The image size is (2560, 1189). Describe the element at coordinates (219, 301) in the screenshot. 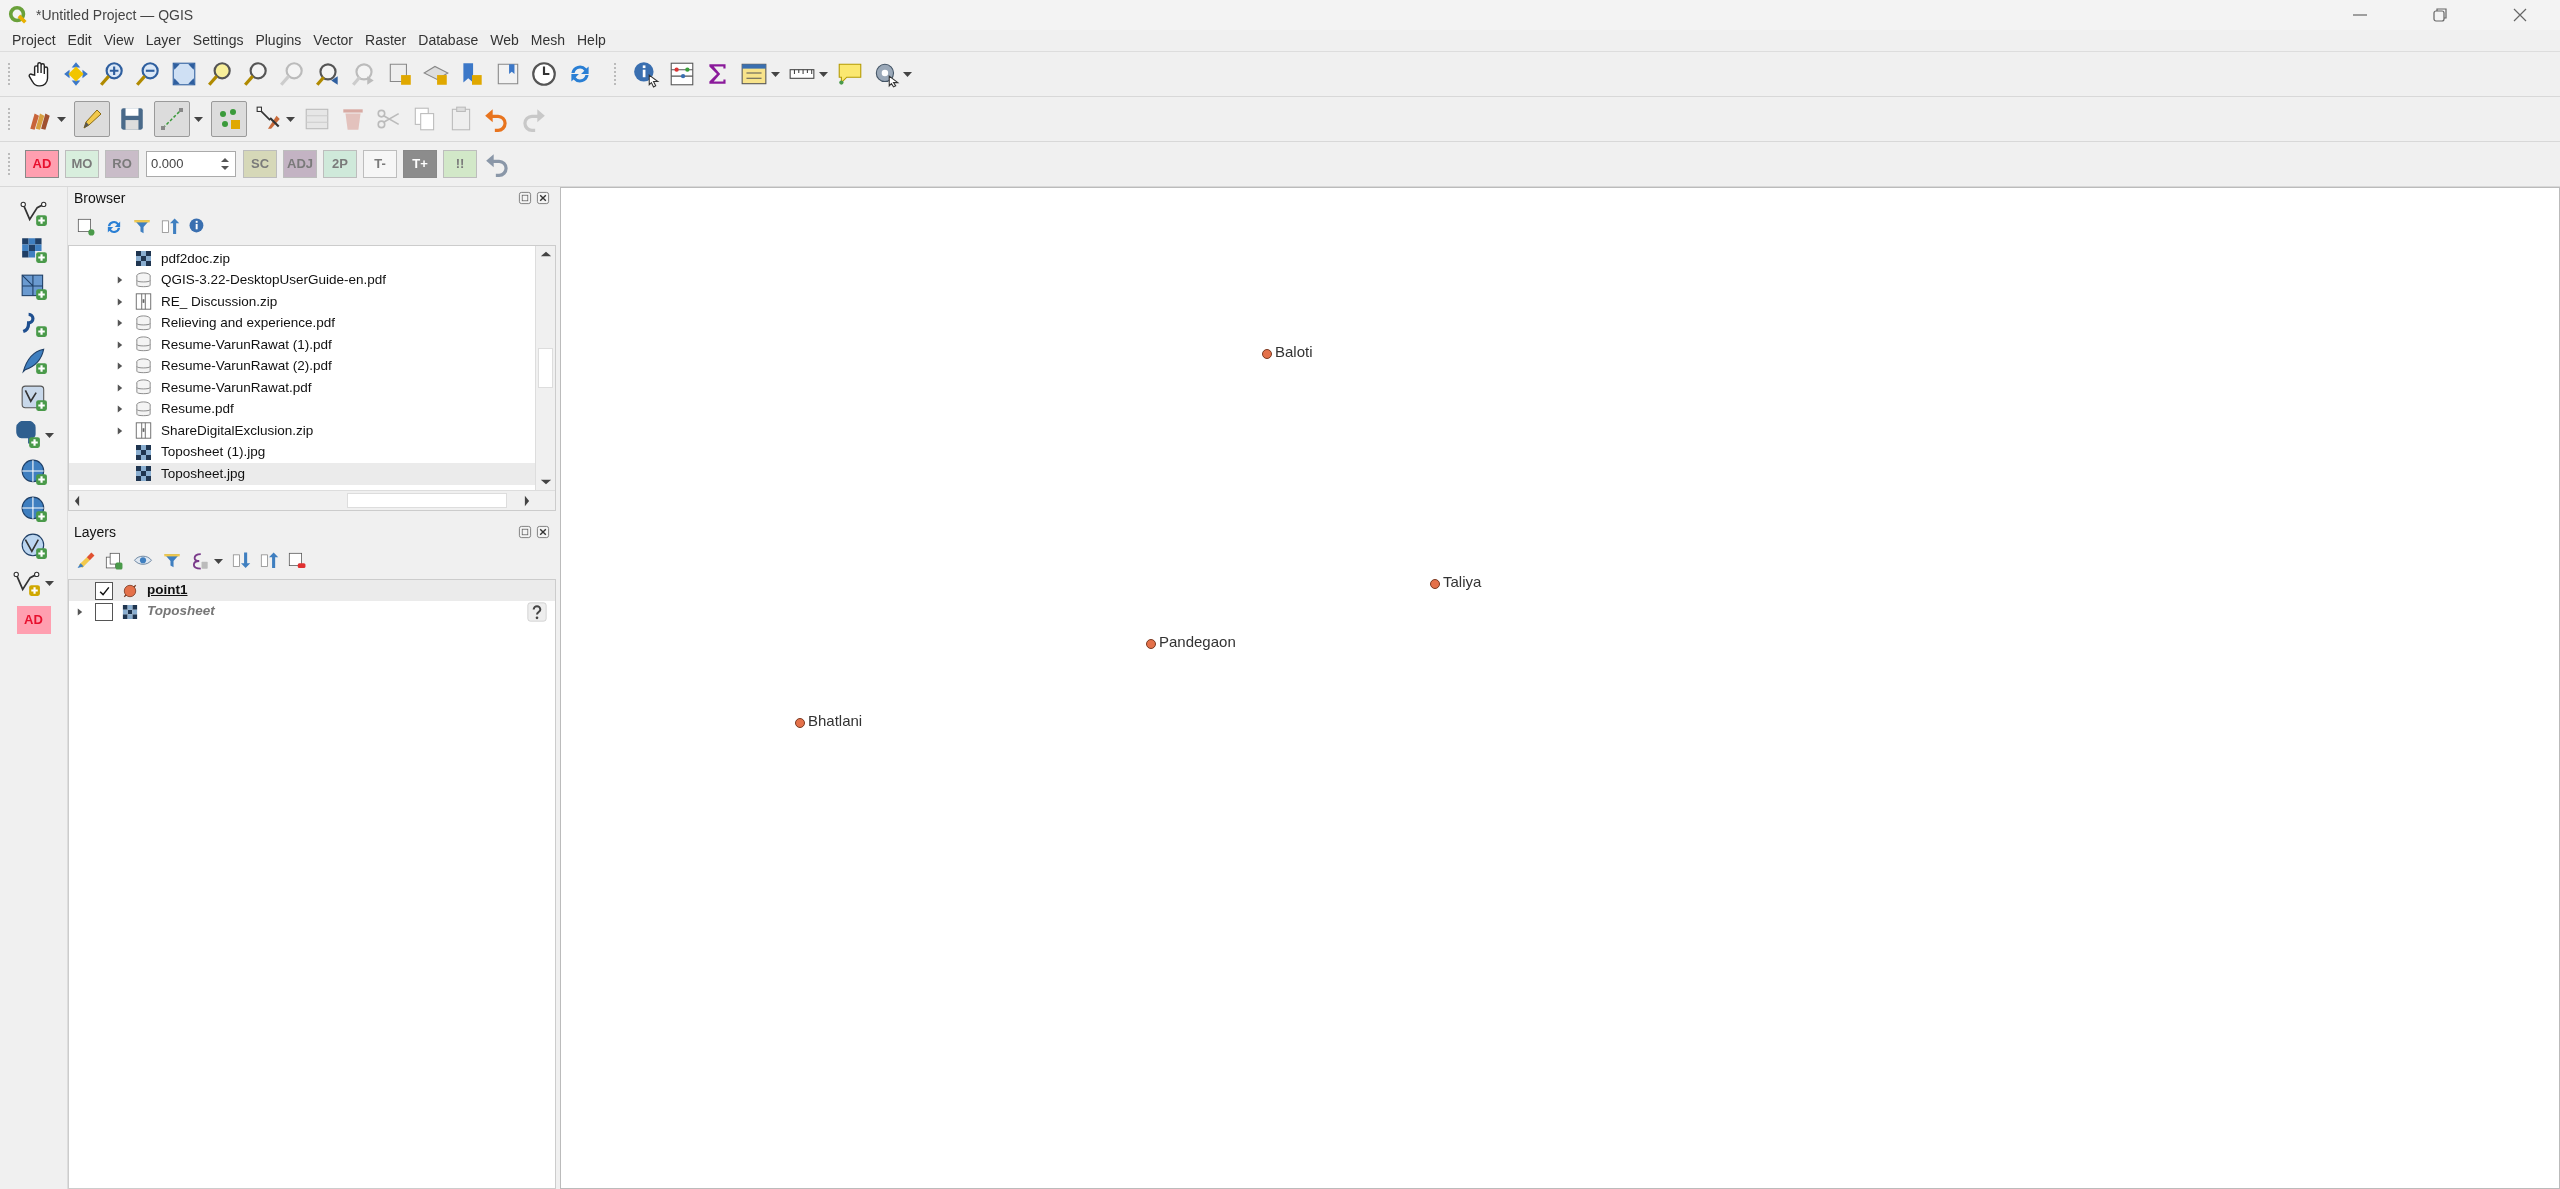

I see `file-name: RE_ Discussion.zip` at that location.